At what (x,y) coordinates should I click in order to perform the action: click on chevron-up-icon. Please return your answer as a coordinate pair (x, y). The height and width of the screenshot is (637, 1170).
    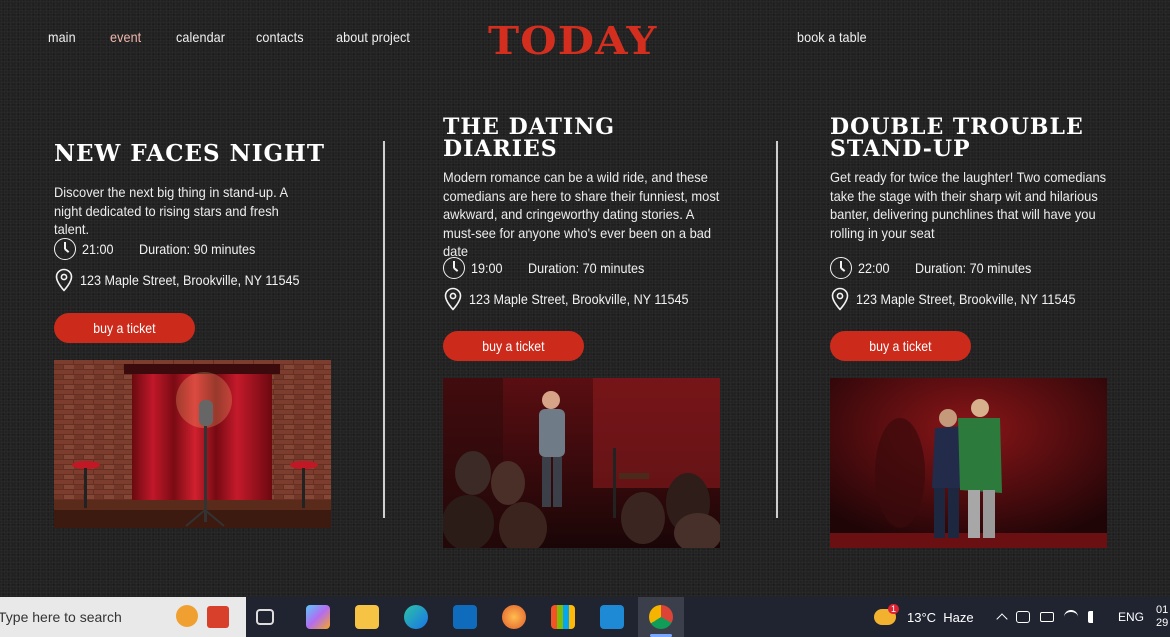
    Looking at the image, I should click on (1002, 619).